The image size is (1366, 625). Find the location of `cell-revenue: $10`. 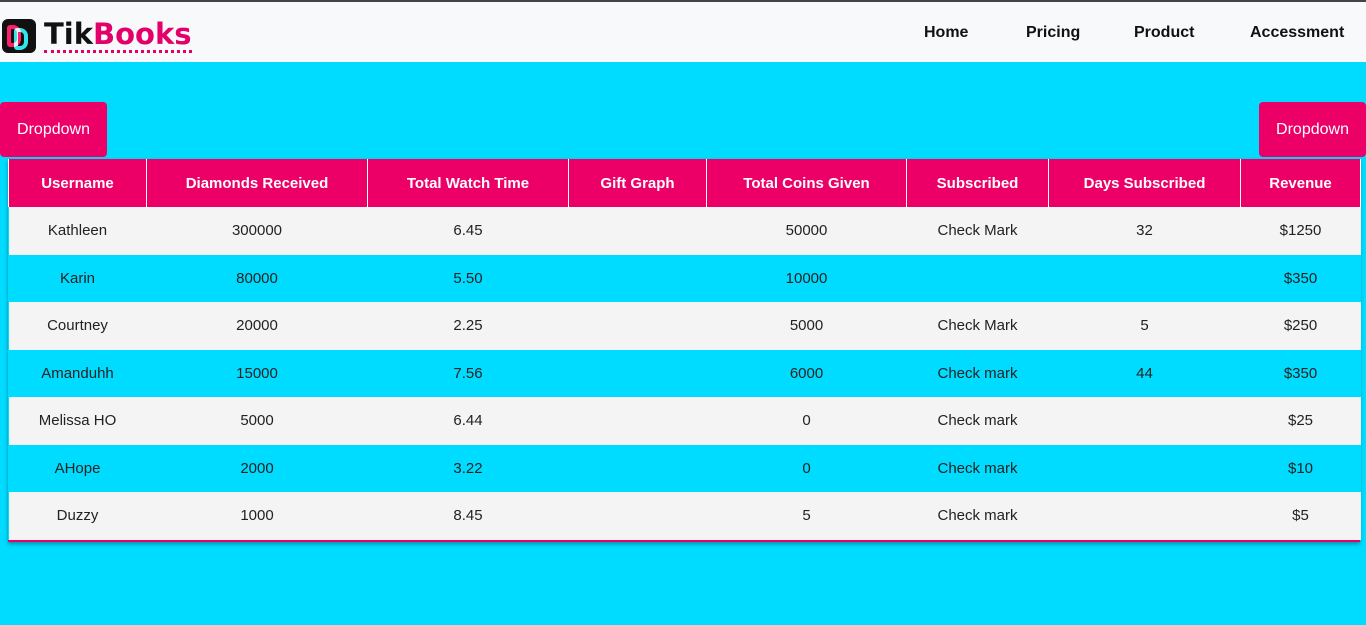

cell-revenue: $10 is located at coordinates (1300, 468).